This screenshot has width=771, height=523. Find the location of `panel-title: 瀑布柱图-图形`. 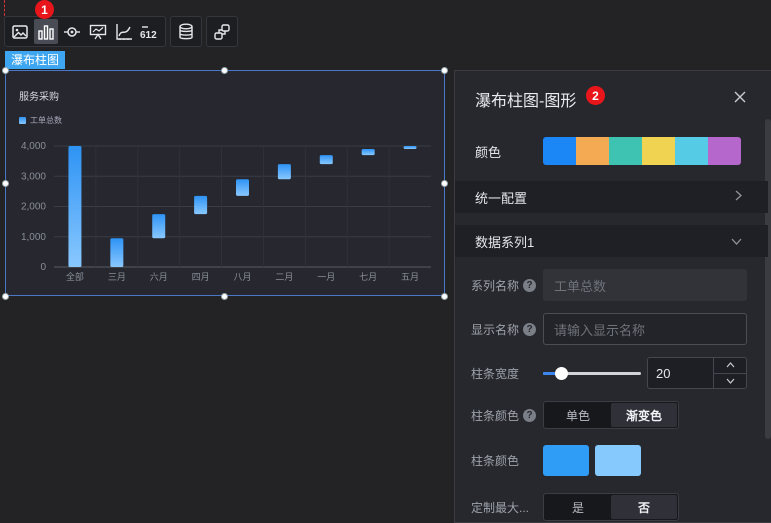

panel-title: 瀑布柱图-图形 is located at coordinates (526, 101).